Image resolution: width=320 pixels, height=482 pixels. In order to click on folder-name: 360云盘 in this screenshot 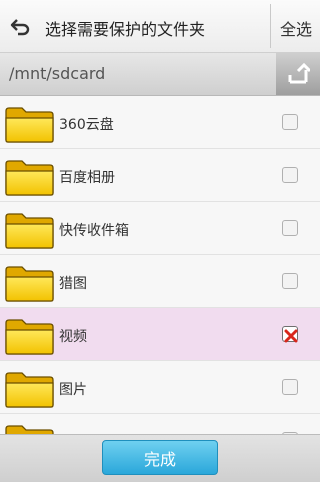, I will do `click(86, 125)`.